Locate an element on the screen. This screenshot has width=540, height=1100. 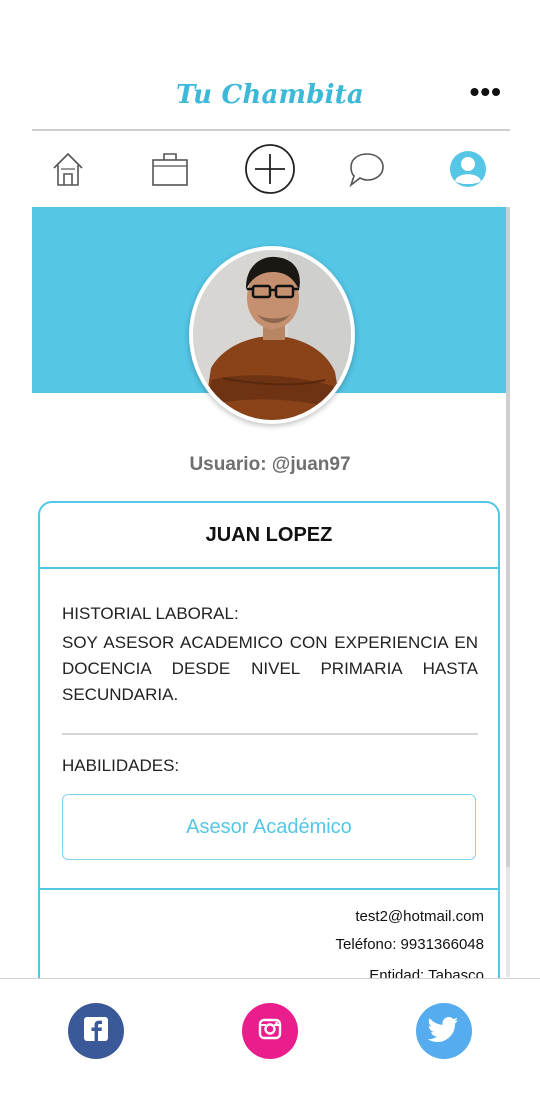
chat-icon is located at coordinates (366, 171).